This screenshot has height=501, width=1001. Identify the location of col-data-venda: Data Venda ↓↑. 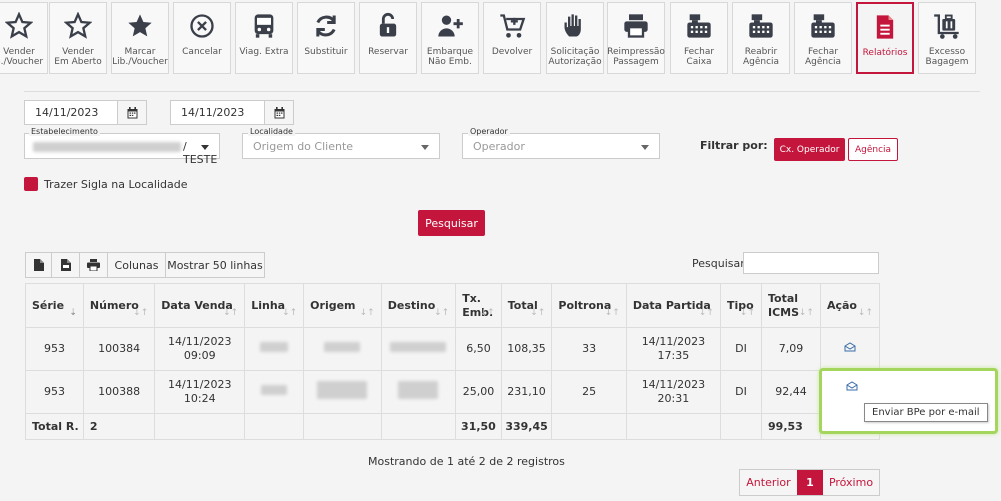
(200, 305).